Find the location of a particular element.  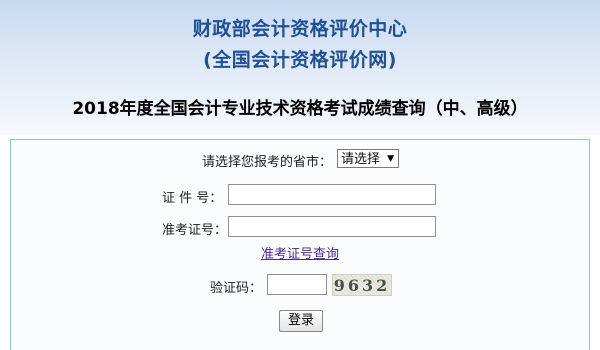

province-selected-value: 请选择 is located at coordinates (361, 159).